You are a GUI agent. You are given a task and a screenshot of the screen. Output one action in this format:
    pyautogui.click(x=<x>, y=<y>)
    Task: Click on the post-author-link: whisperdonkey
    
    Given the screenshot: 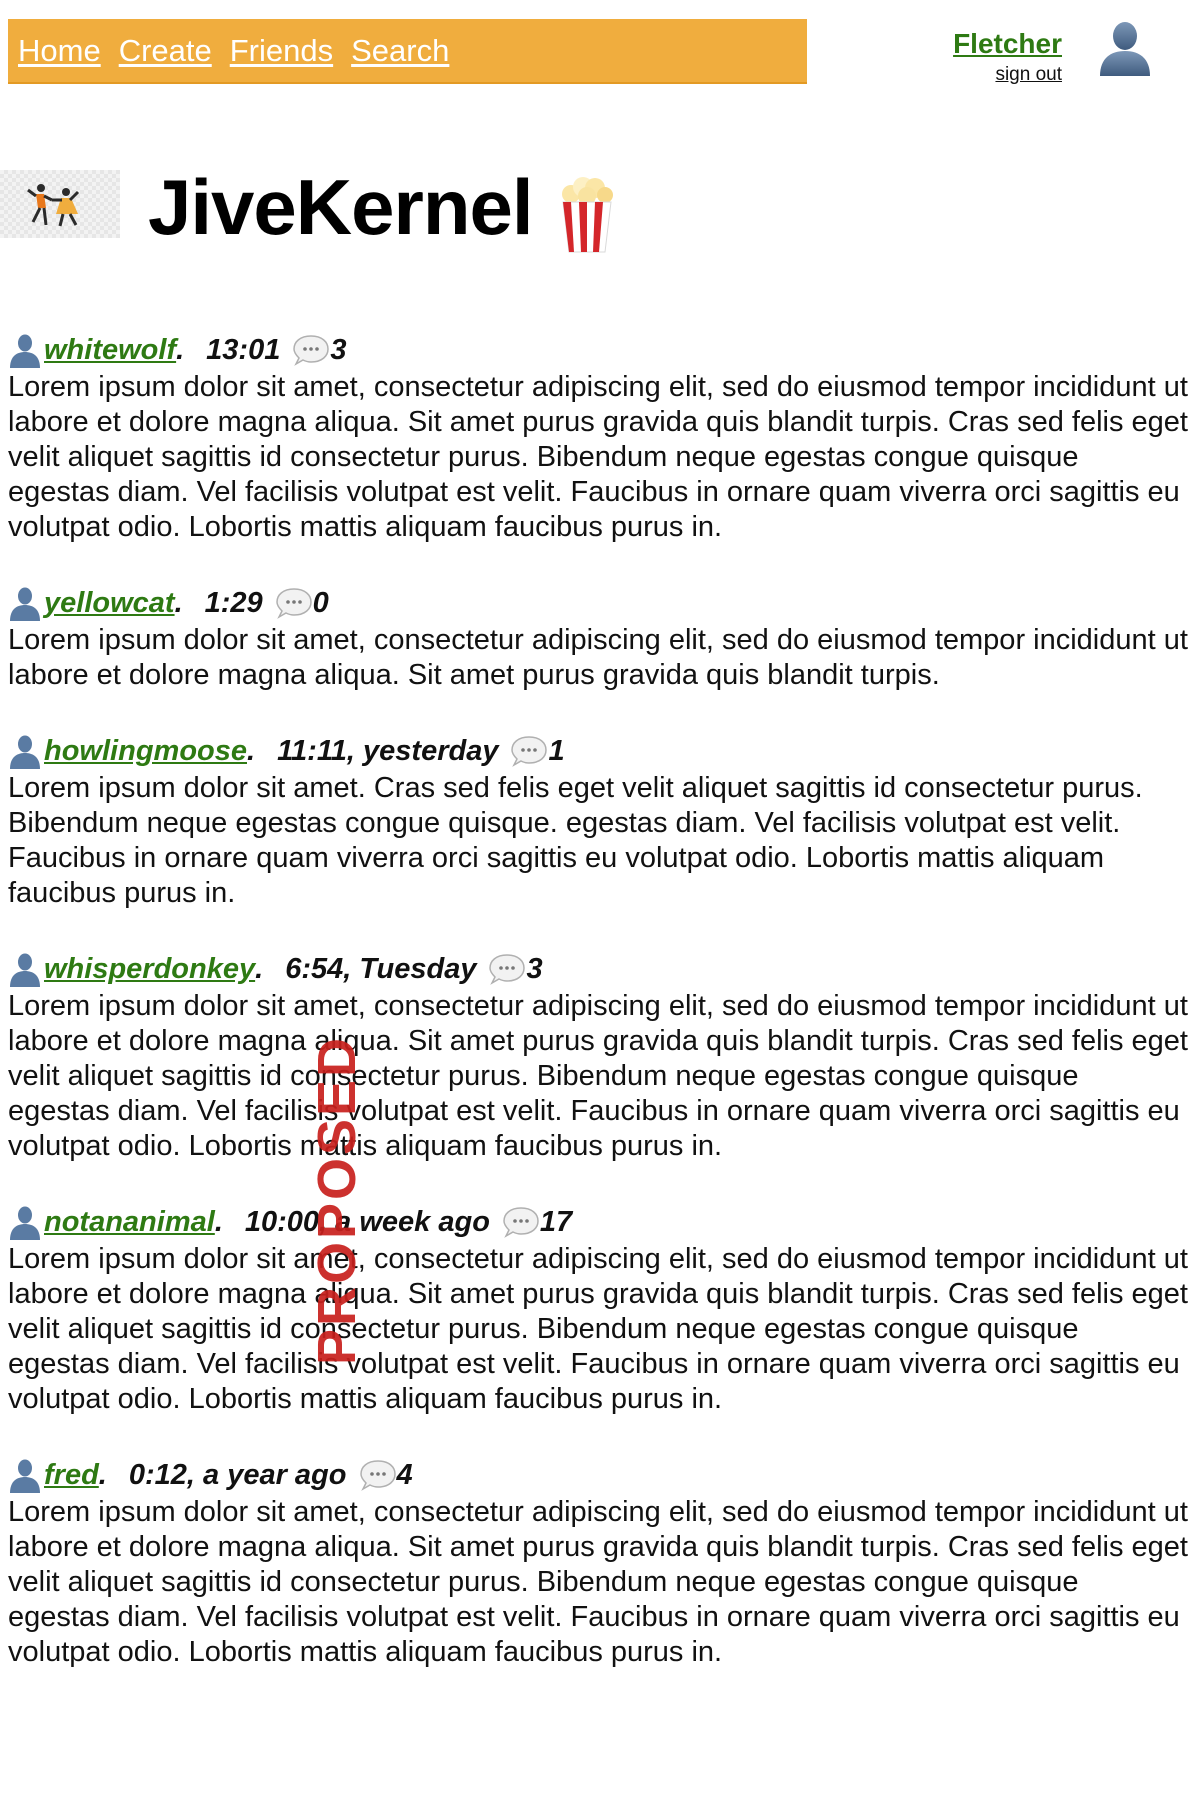 What is the action you would take?
    pyautogui.click(x=149, y=969)
    